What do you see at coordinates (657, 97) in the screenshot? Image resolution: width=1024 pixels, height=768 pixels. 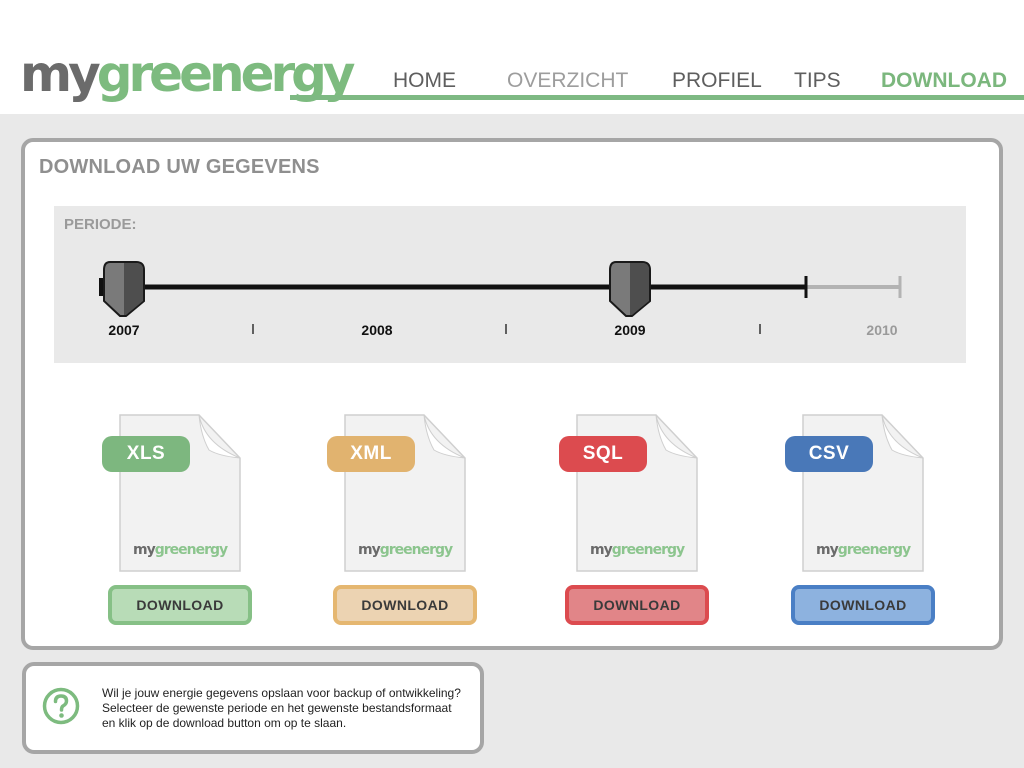 I see `header-divider` at bounding box center [657, 97].